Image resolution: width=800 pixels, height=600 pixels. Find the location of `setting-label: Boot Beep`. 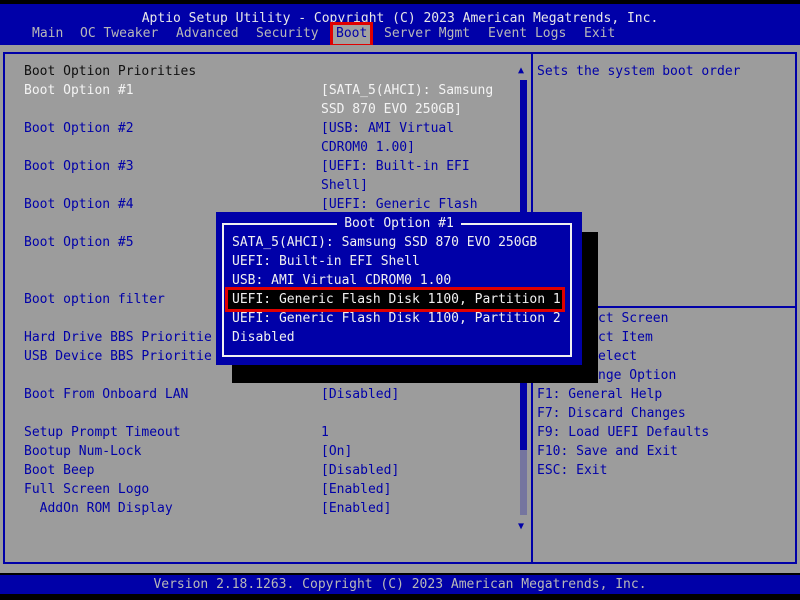

setting-label: Boot Beep is located at coordinates (59, 470).